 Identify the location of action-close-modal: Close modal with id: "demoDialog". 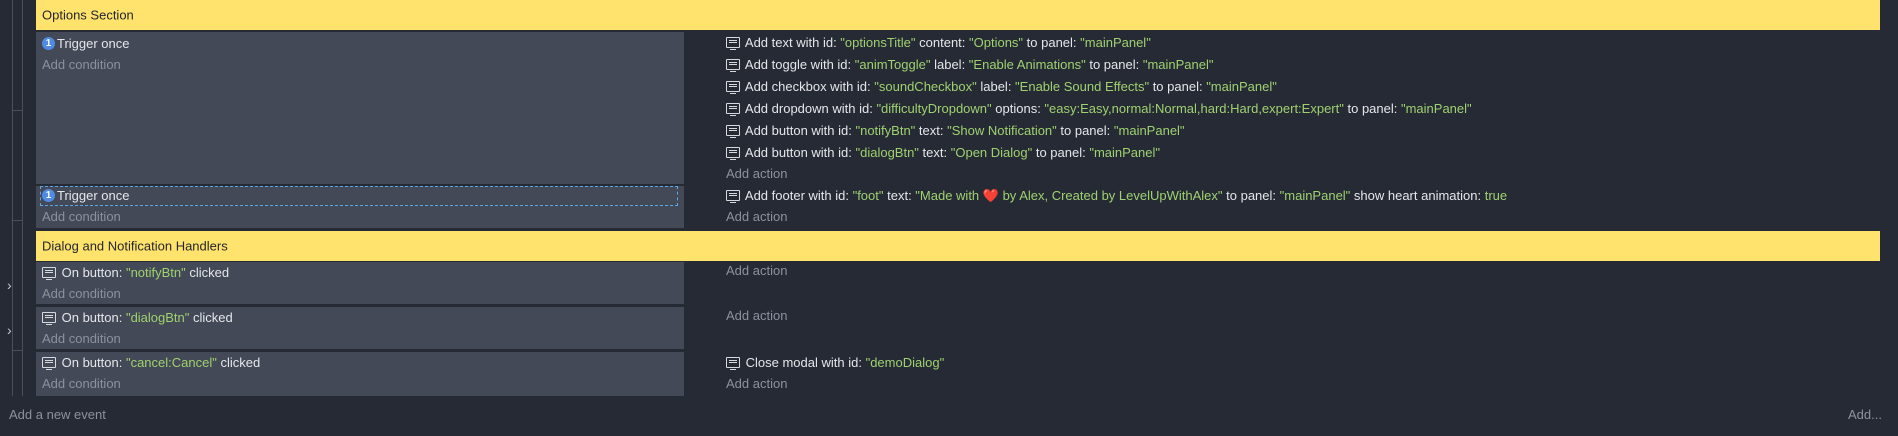
(835, 363).